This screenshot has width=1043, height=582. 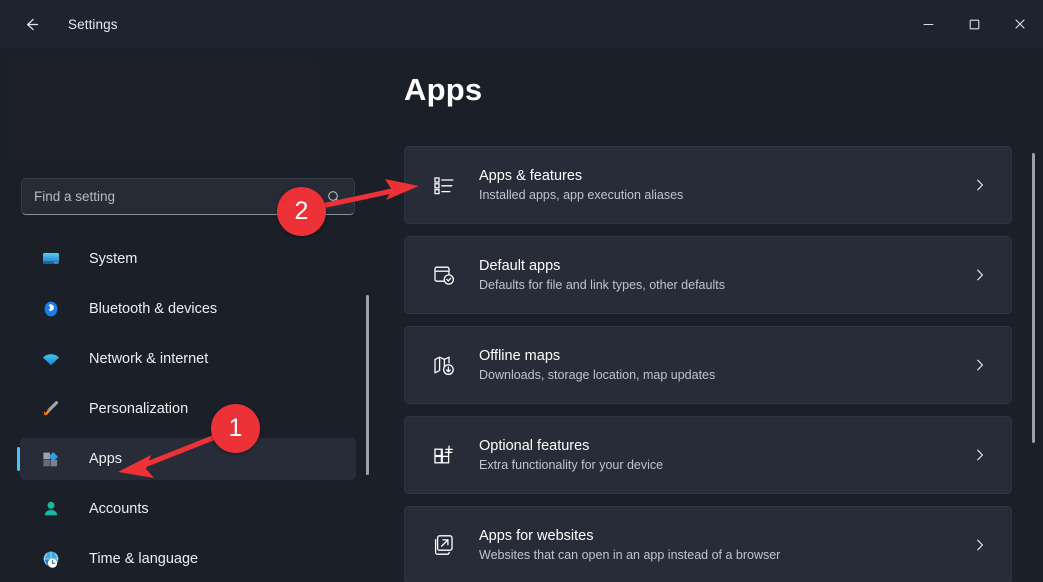 I want to click on window-controls, so click(x=974, y=24).